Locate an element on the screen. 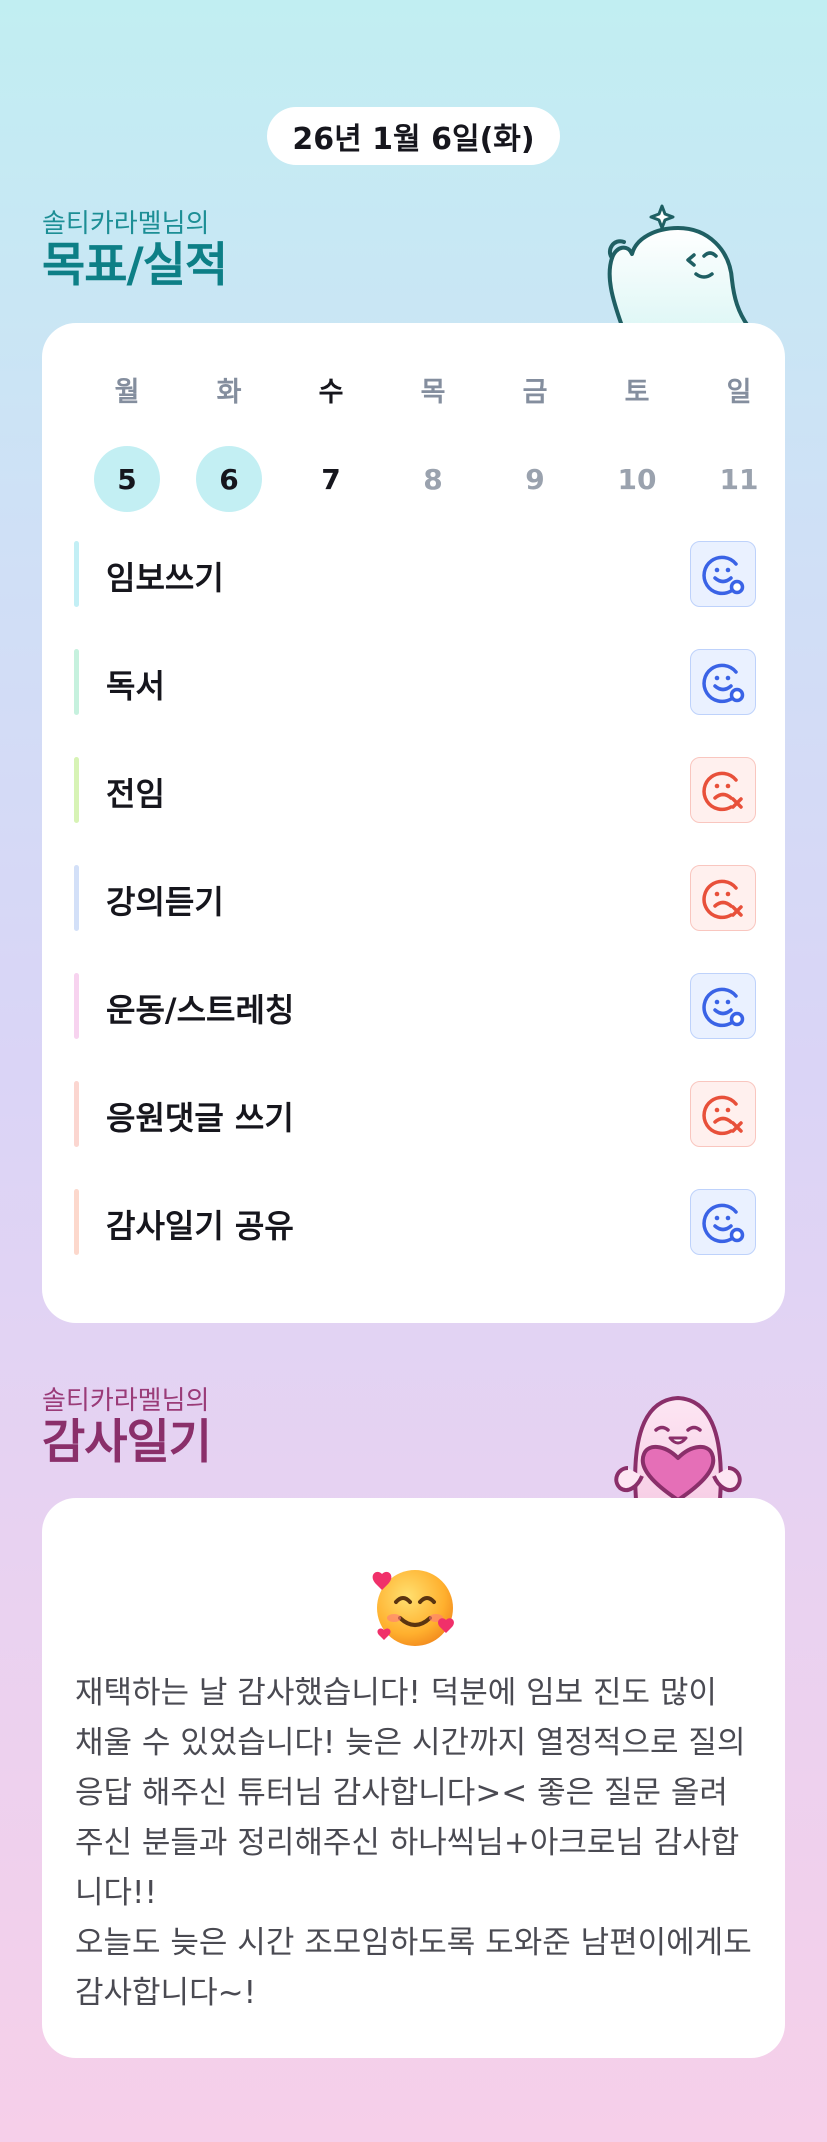 This screenshot has height=2142, width=827. goals-section-subtitle: 솔티카라멜님의 is located at coordinates (126, 224).